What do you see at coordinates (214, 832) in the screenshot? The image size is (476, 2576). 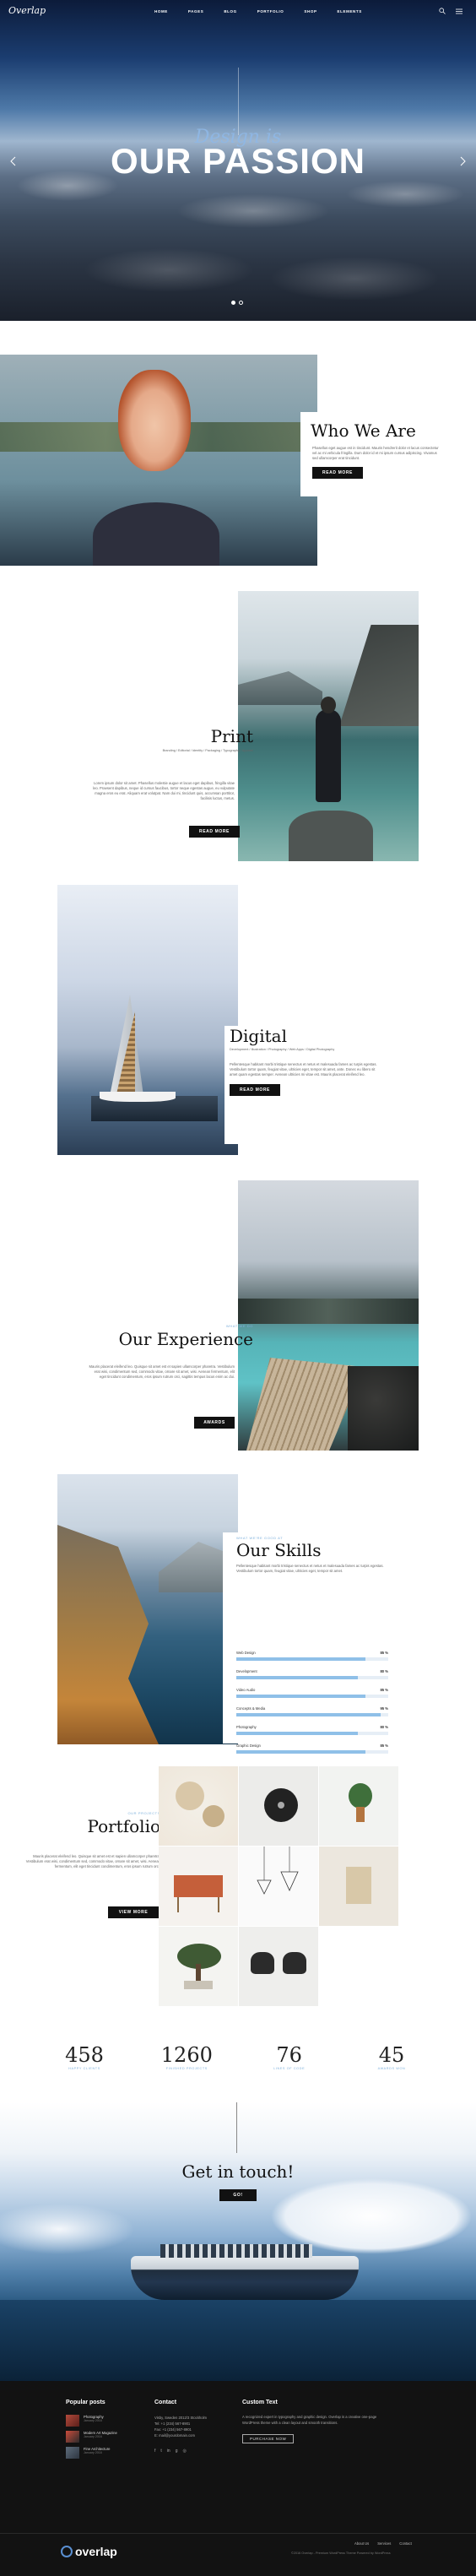 I see `print-read-more-button: READ MORE` at bounding box center [214, 832].